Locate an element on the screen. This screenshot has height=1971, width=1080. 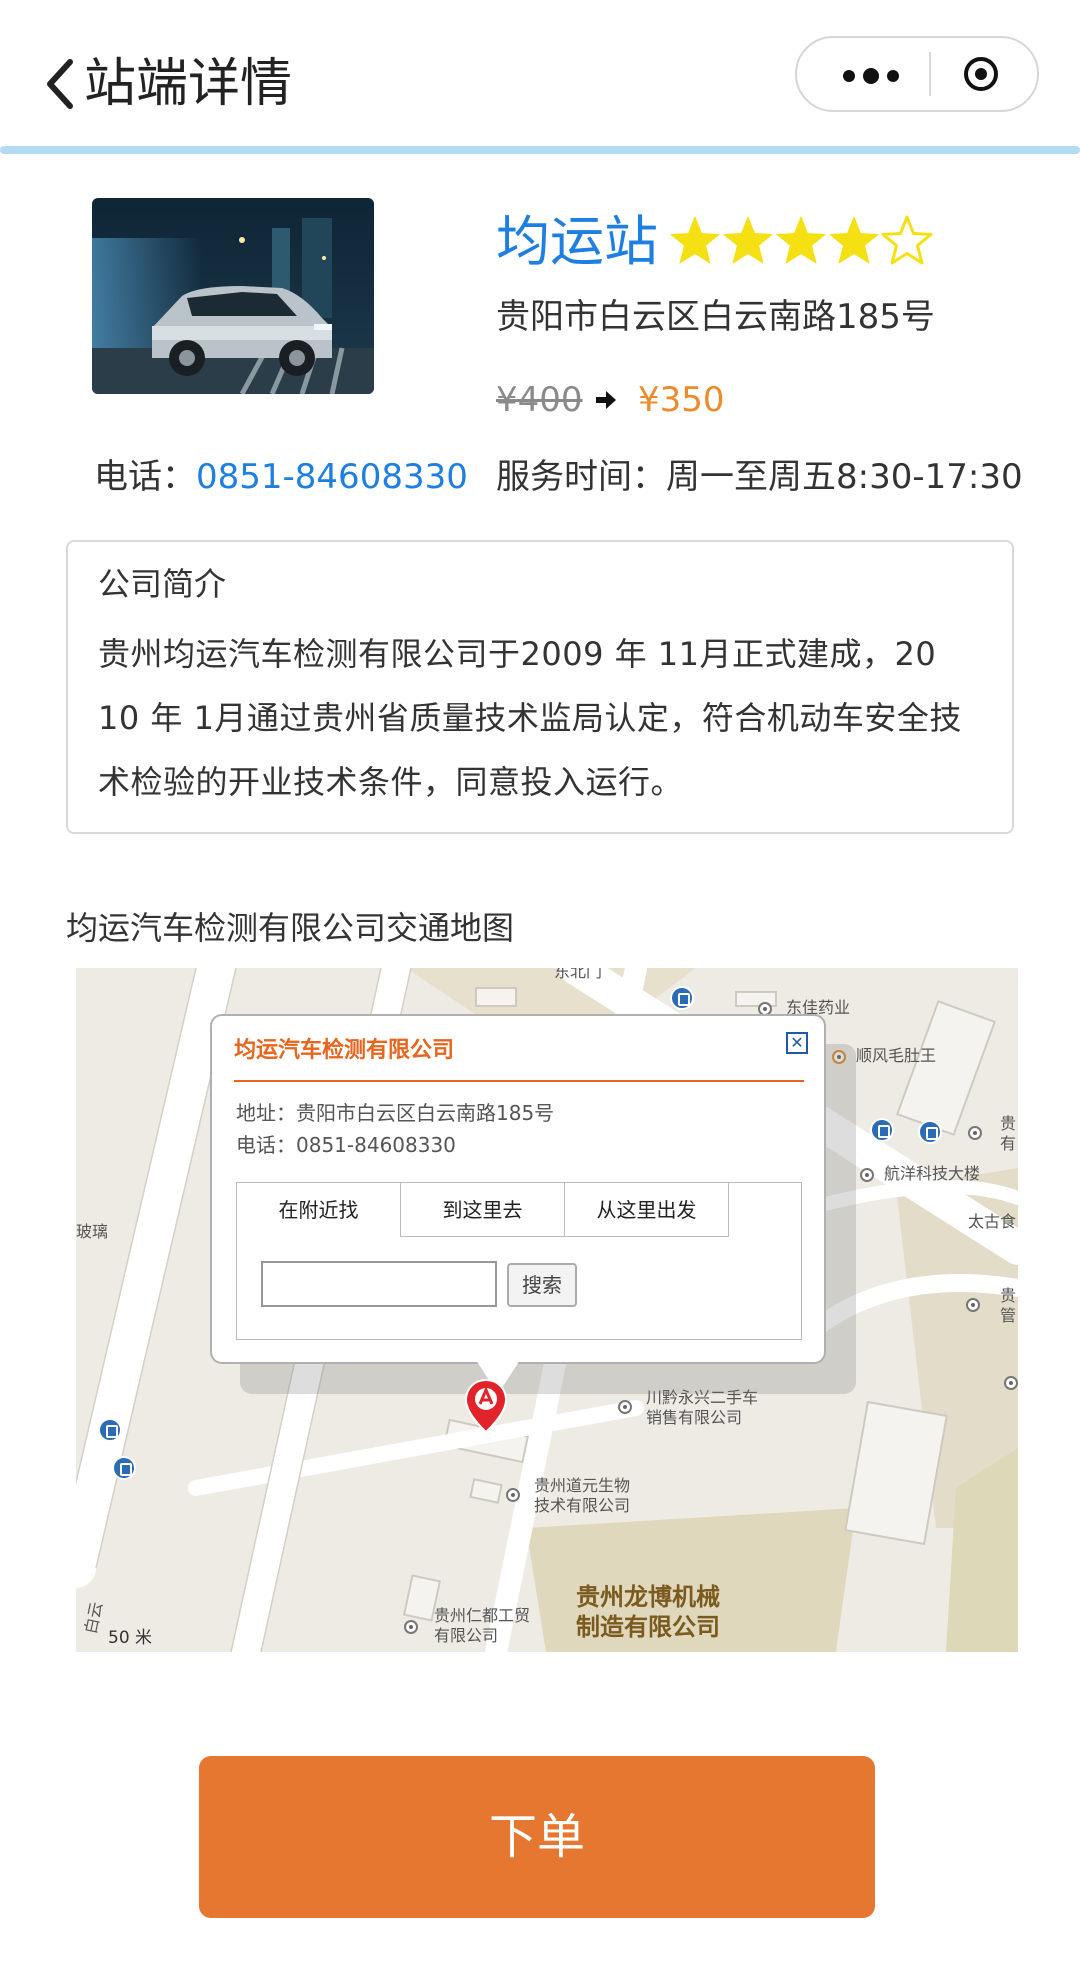
map-label-daoyuan-1: 贵州道元生物 is located at coordinates (582, 1485).